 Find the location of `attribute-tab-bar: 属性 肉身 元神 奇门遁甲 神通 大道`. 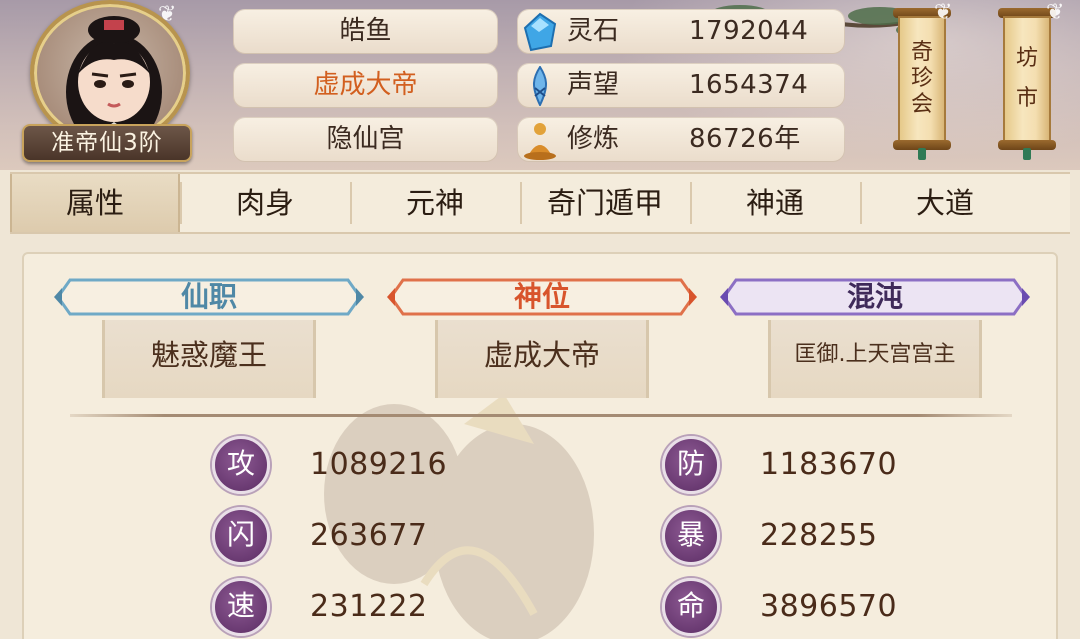

attribute-tab-bar: 属性 肉身 元神 奇门遁甲 神通 大道 is located at coordinates (540, 203).